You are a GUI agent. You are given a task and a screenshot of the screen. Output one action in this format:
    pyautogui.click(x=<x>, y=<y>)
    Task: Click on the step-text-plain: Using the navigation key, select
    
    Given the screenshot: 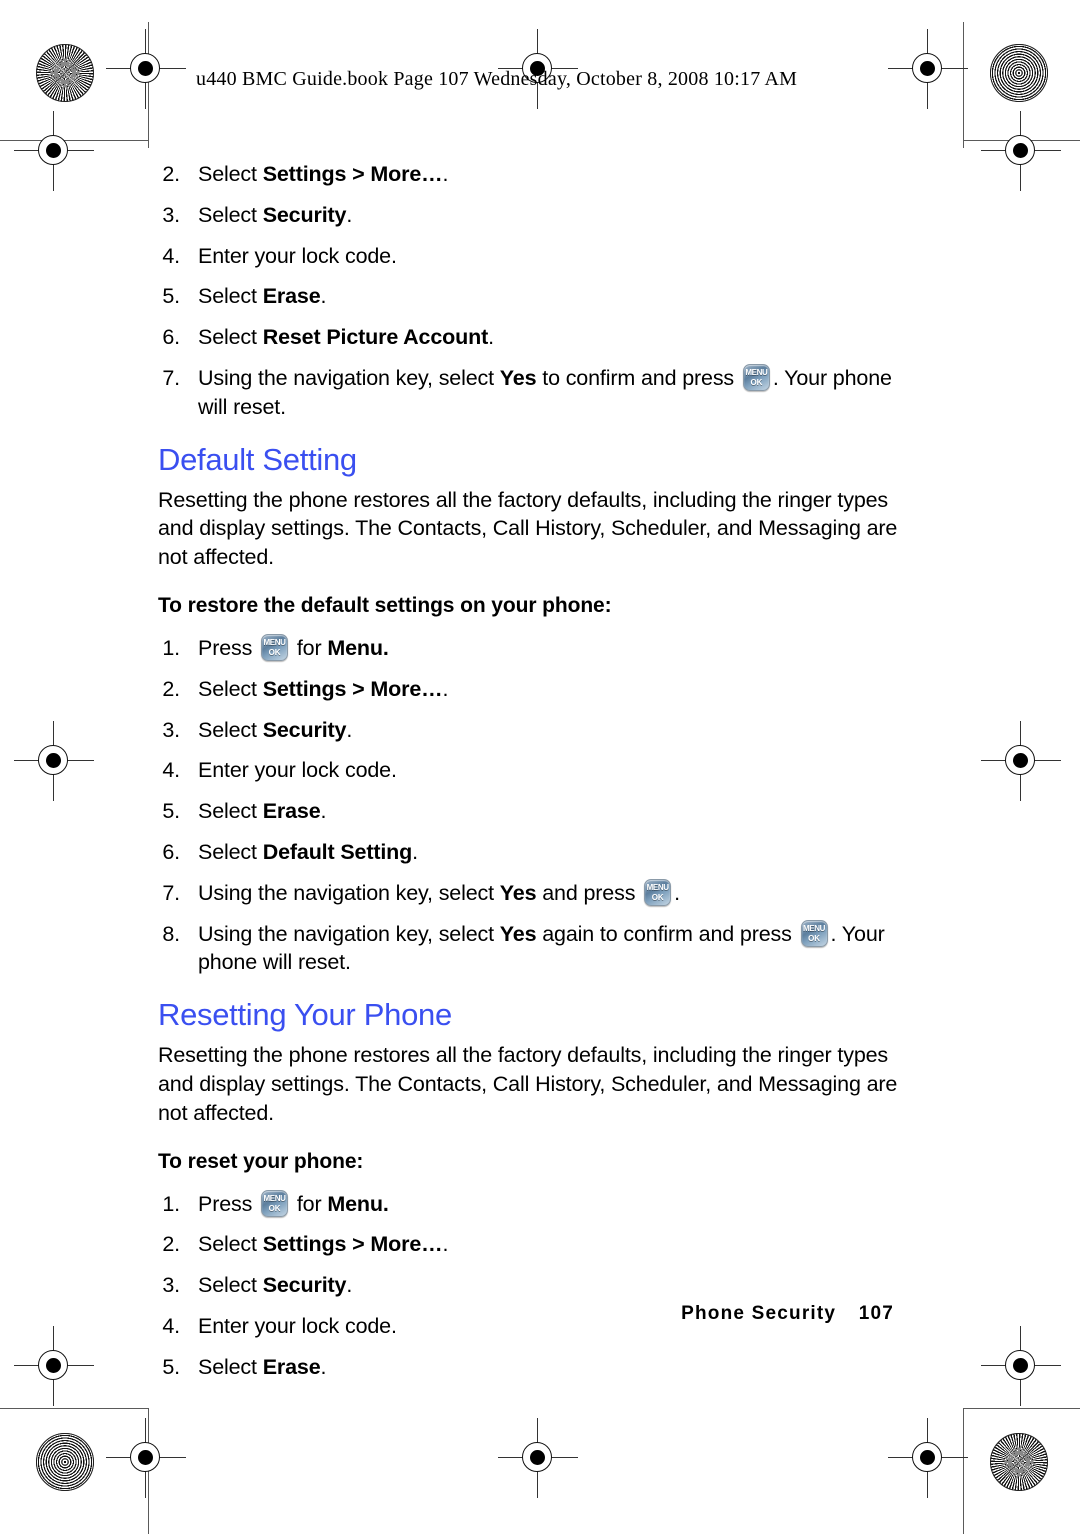 What is the action you would take?
    pyautogui.click(x=349, y=892)
    